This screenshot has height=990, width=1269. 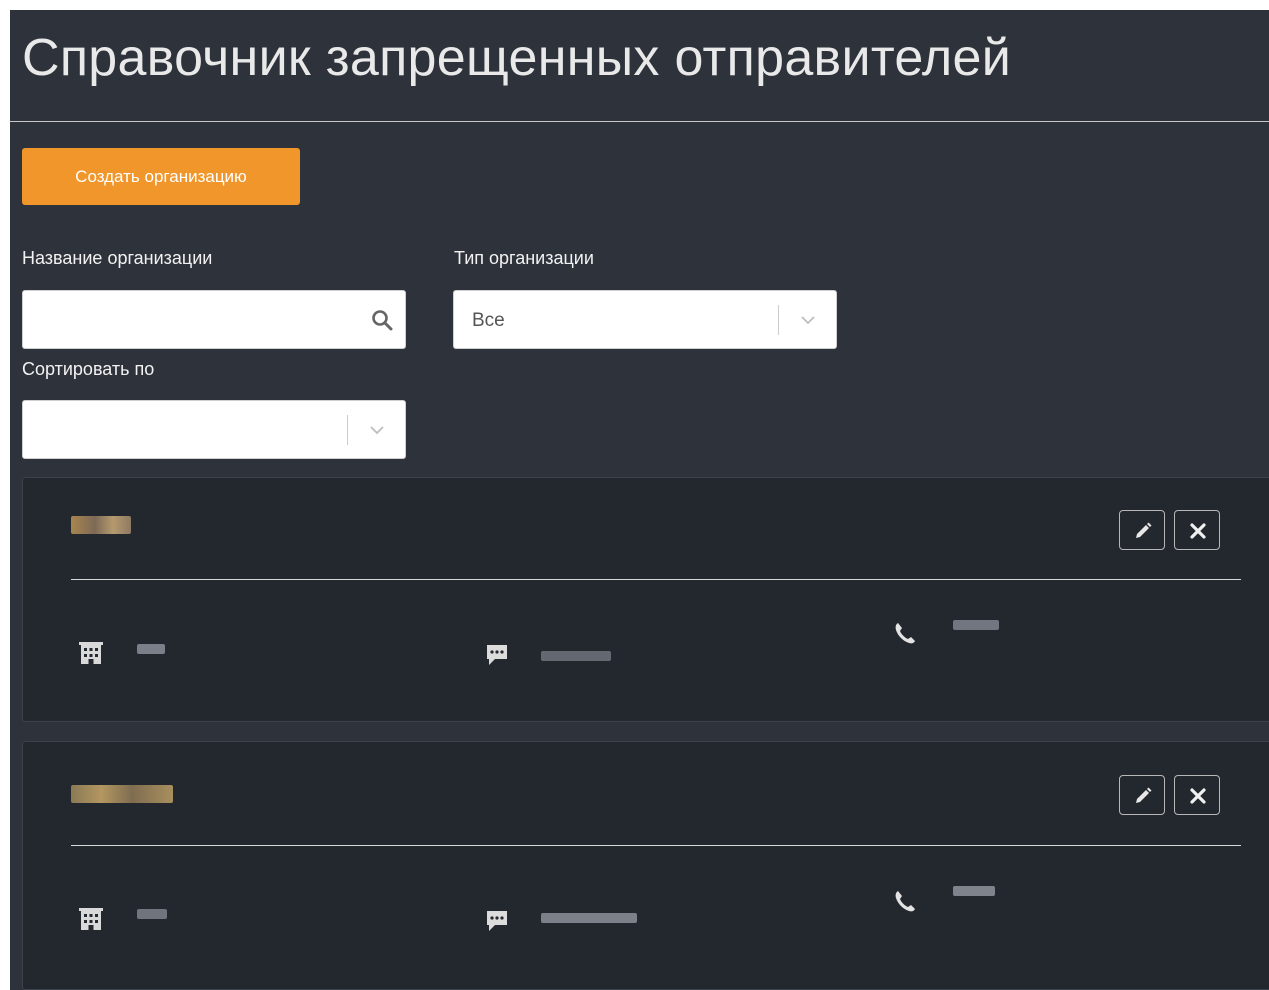 I want to click on org-name-field, so click(x=214, y=319).